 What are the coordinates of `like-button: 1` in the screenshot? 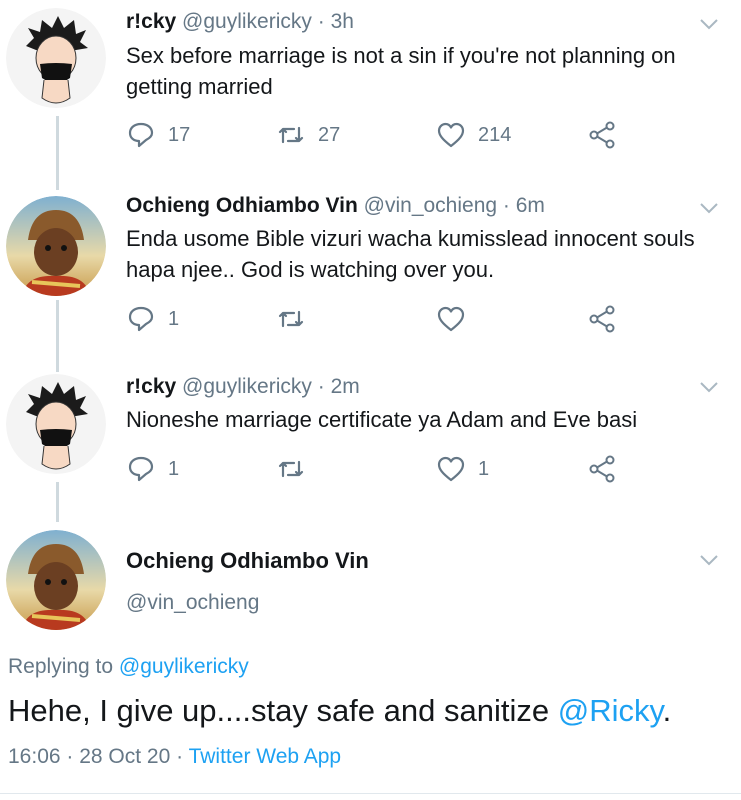 It's located at (462, 469).